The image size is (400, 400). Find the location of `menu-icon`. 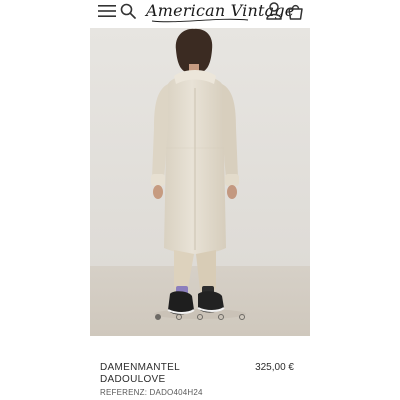

menu-icon is located at coordinates (107, 11).